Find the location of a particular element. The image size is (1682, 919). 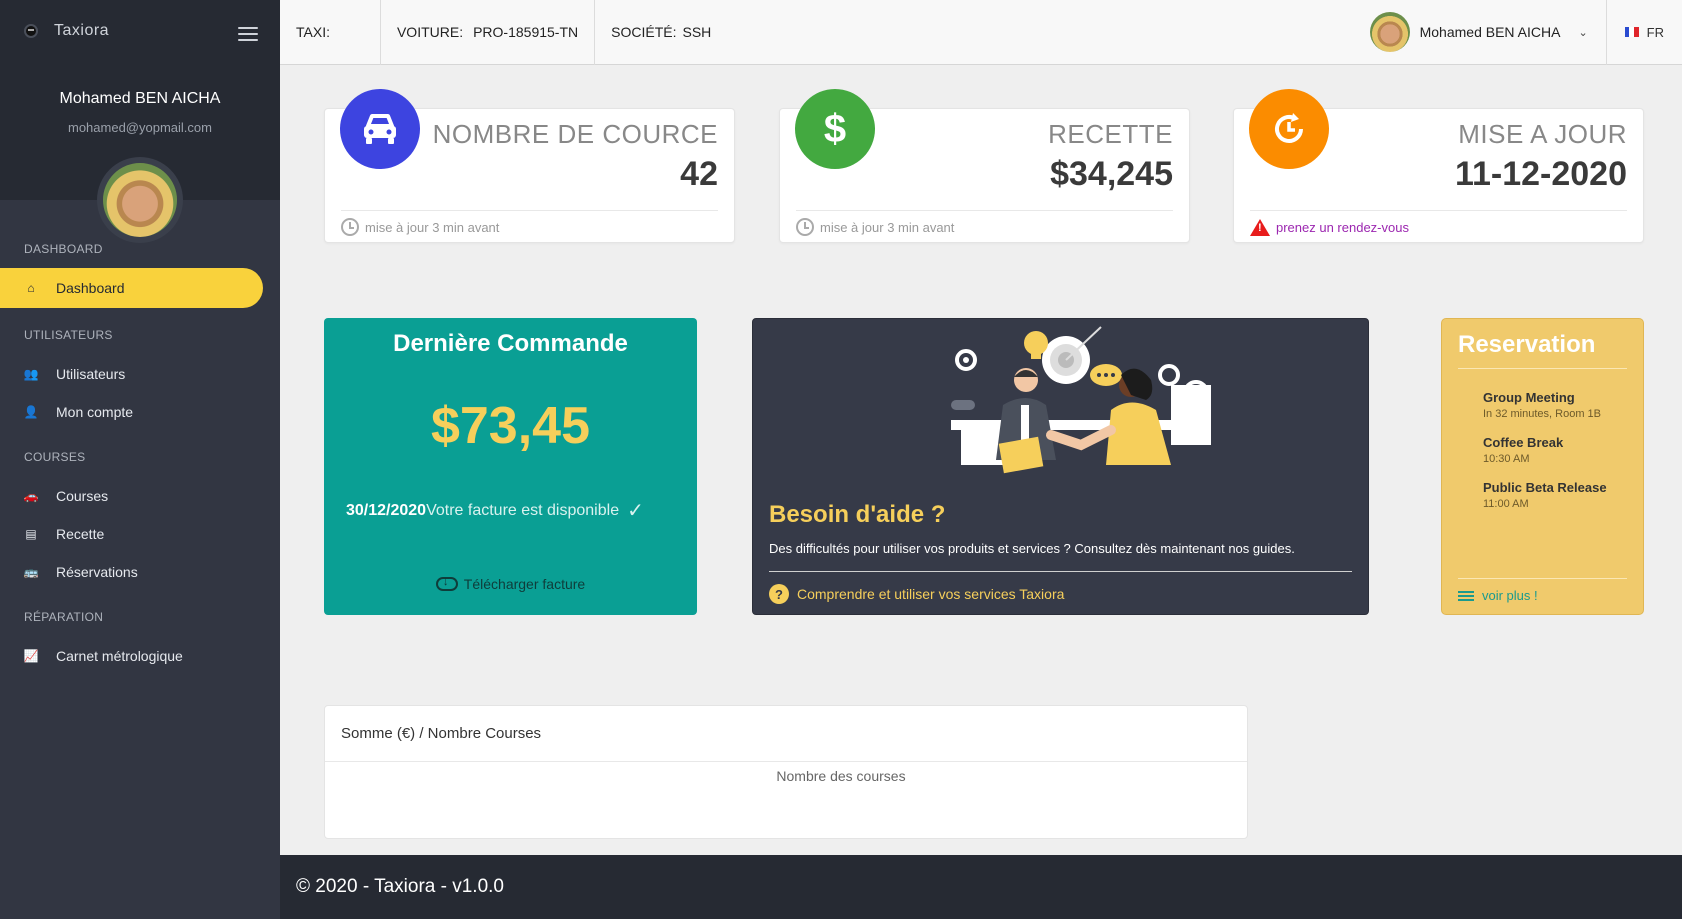

voiture-info: VOITURE: PRO-185915-TN is located at coordinates (488, 32).